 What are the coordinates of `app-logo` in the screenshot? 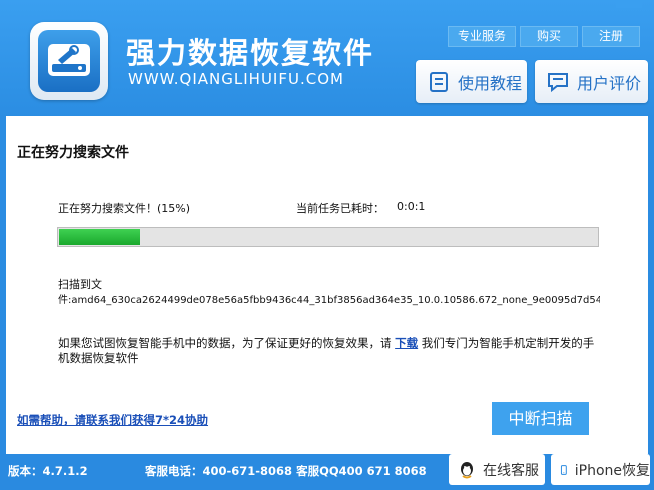 It's located at (69, 61).